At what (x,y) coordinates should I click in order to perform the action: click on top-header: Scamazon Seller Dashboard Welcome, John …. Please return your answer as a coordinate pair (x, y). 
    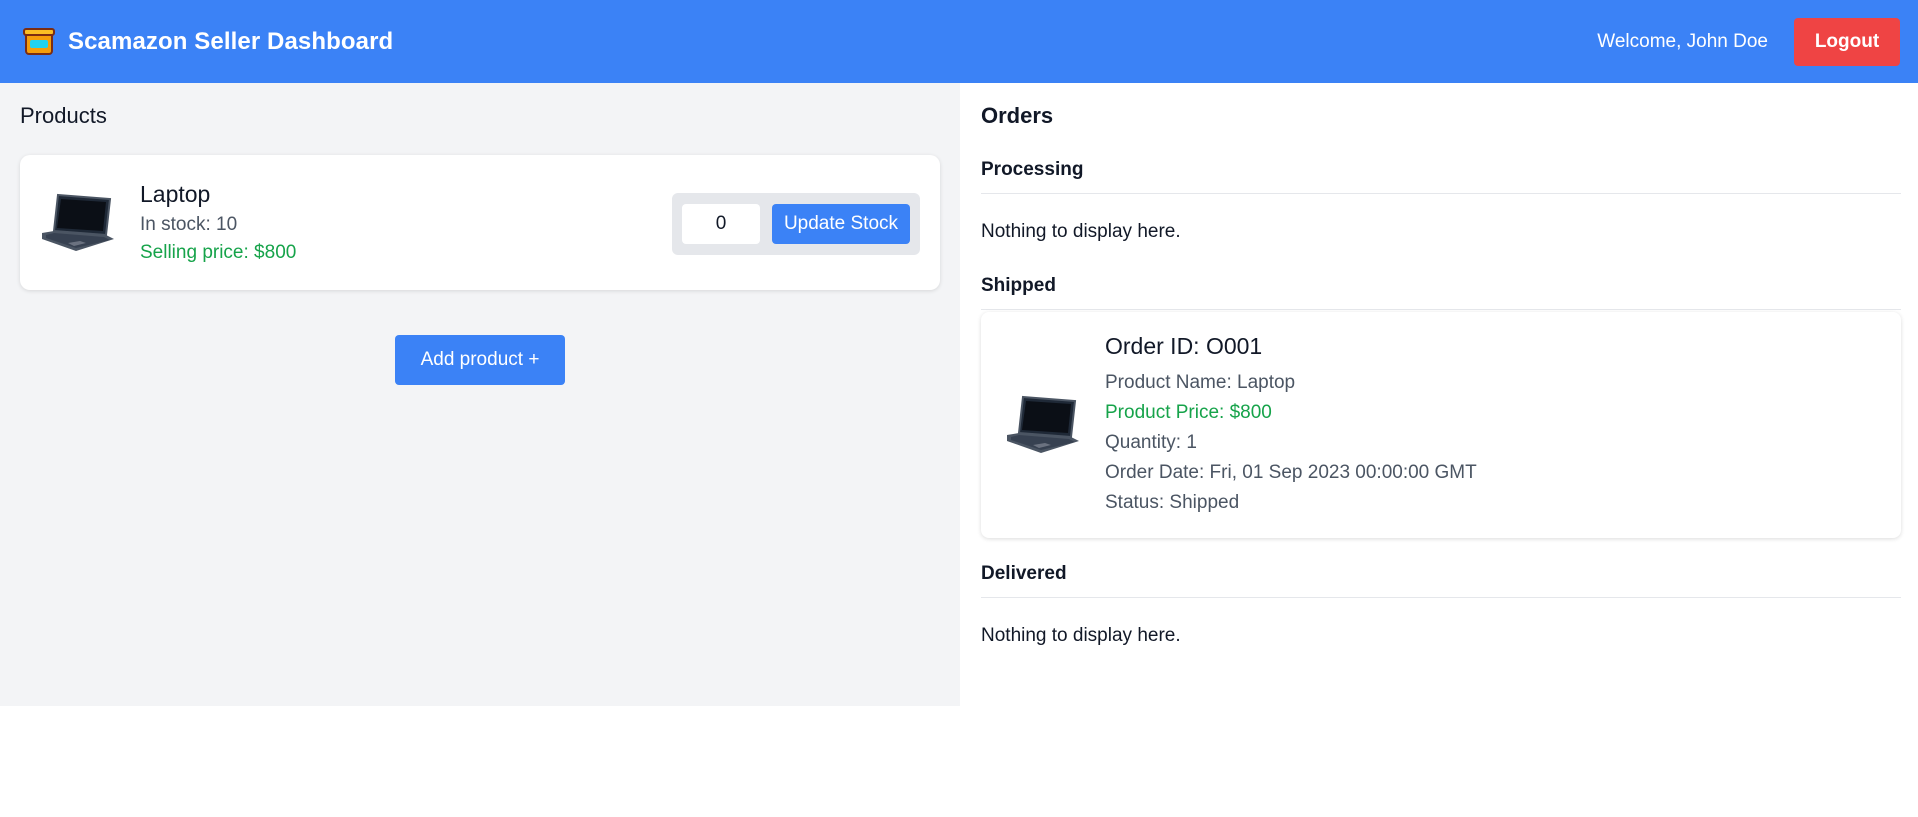
    Looking at the image, I should click on (959, 41).